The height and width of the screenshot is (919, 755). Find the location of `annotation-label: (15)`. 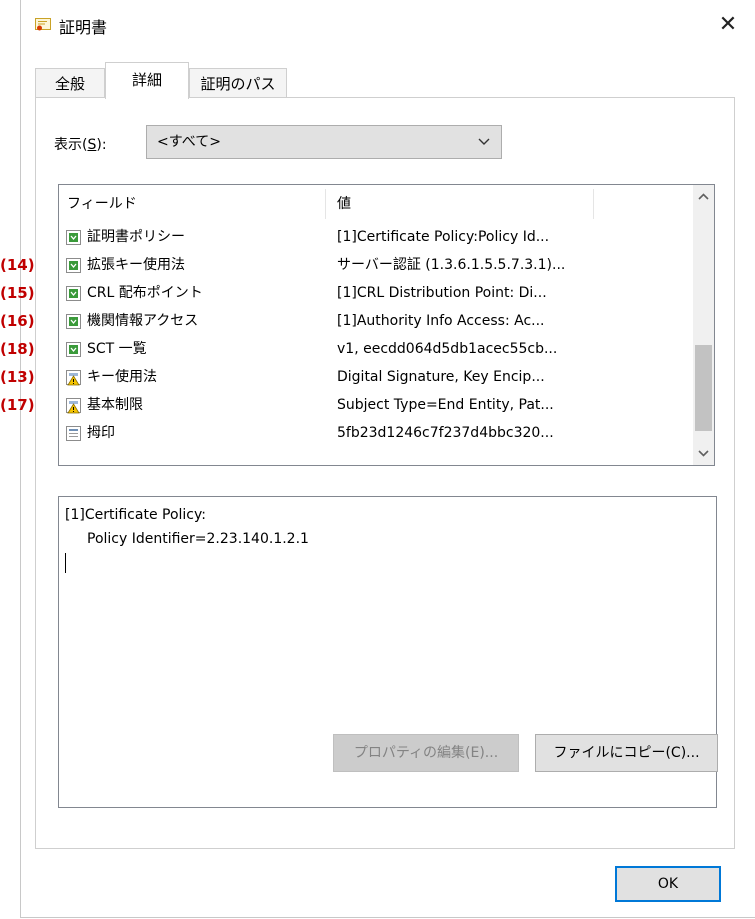

annotation-label: (15) is located at coordinates (17, 293).